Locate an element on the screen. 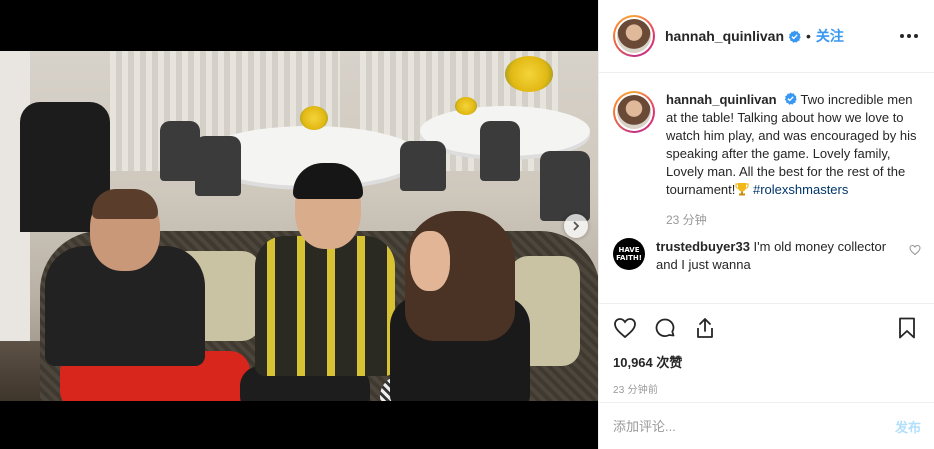  more-options-icon is located at coordinates (909, 36).